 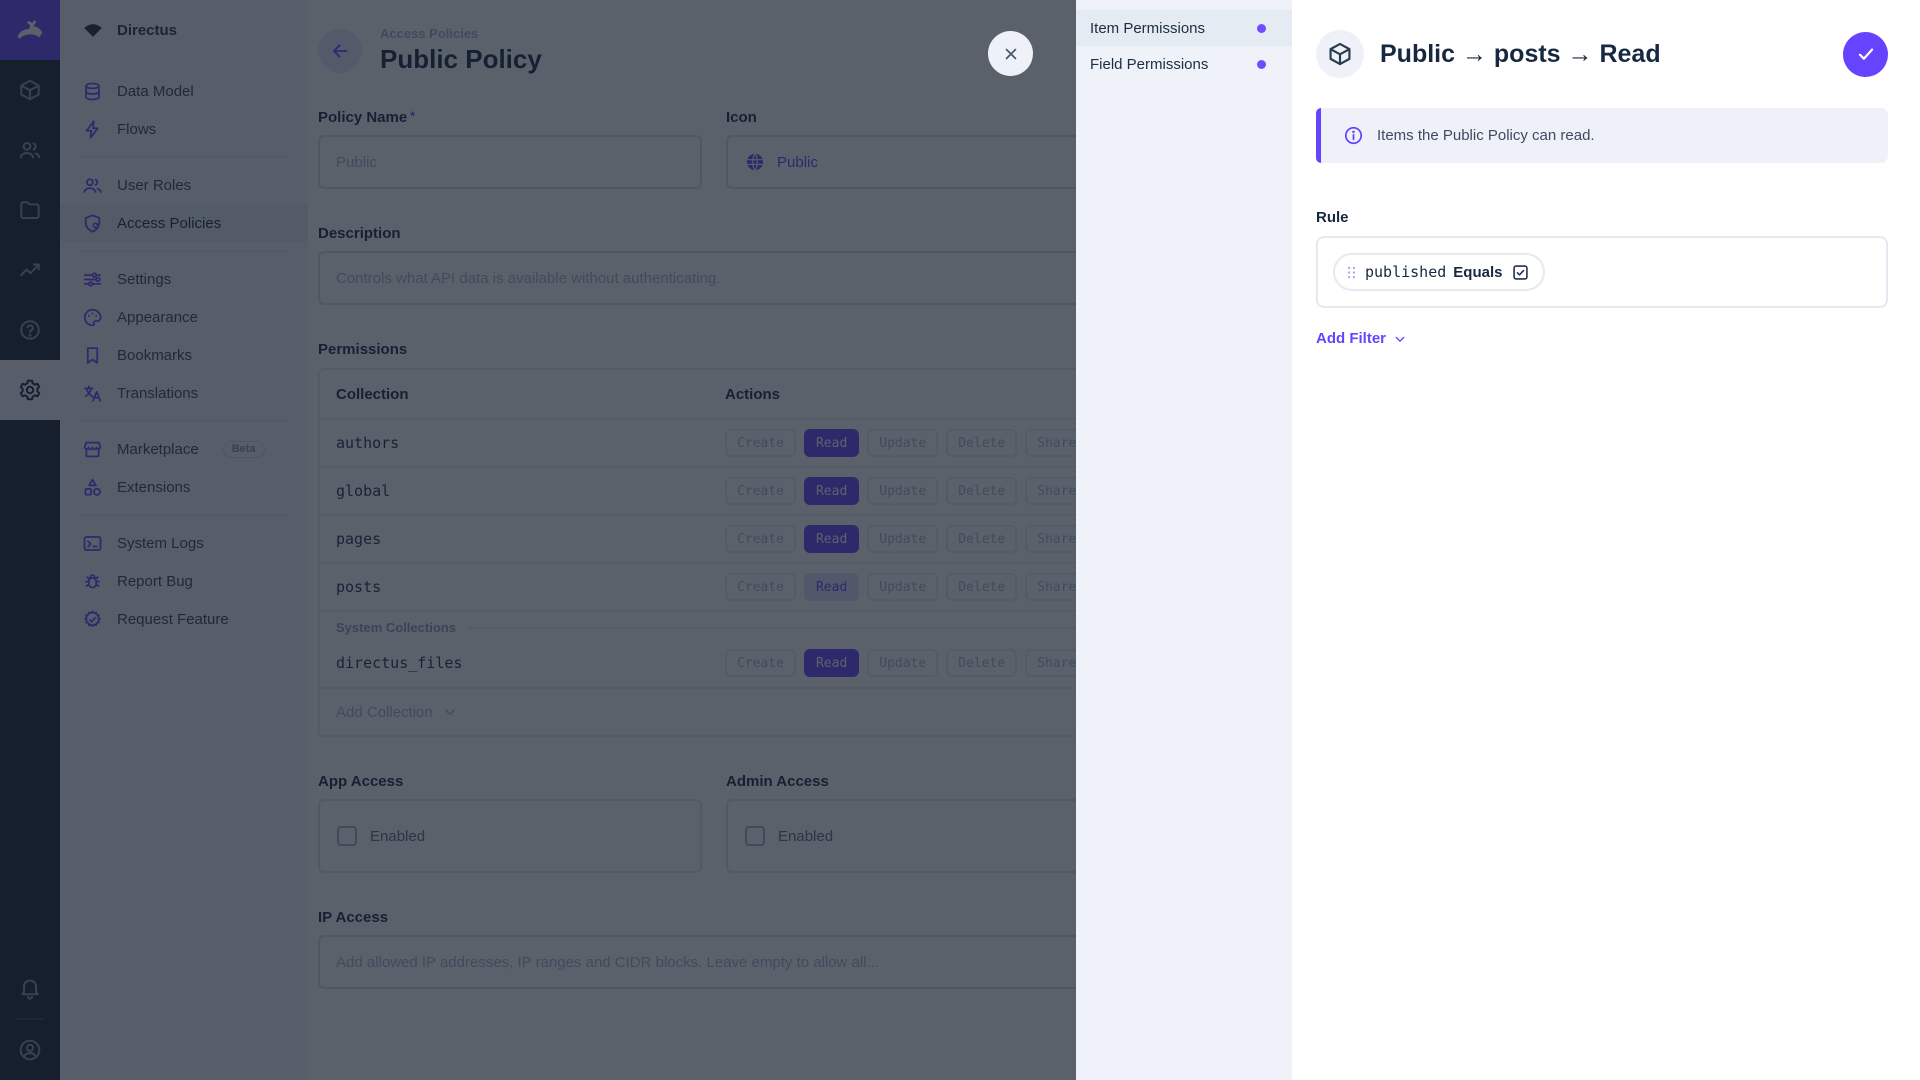 I want to click on info-banner: Items the Public Policy can read., so click(x=1602, y=135).